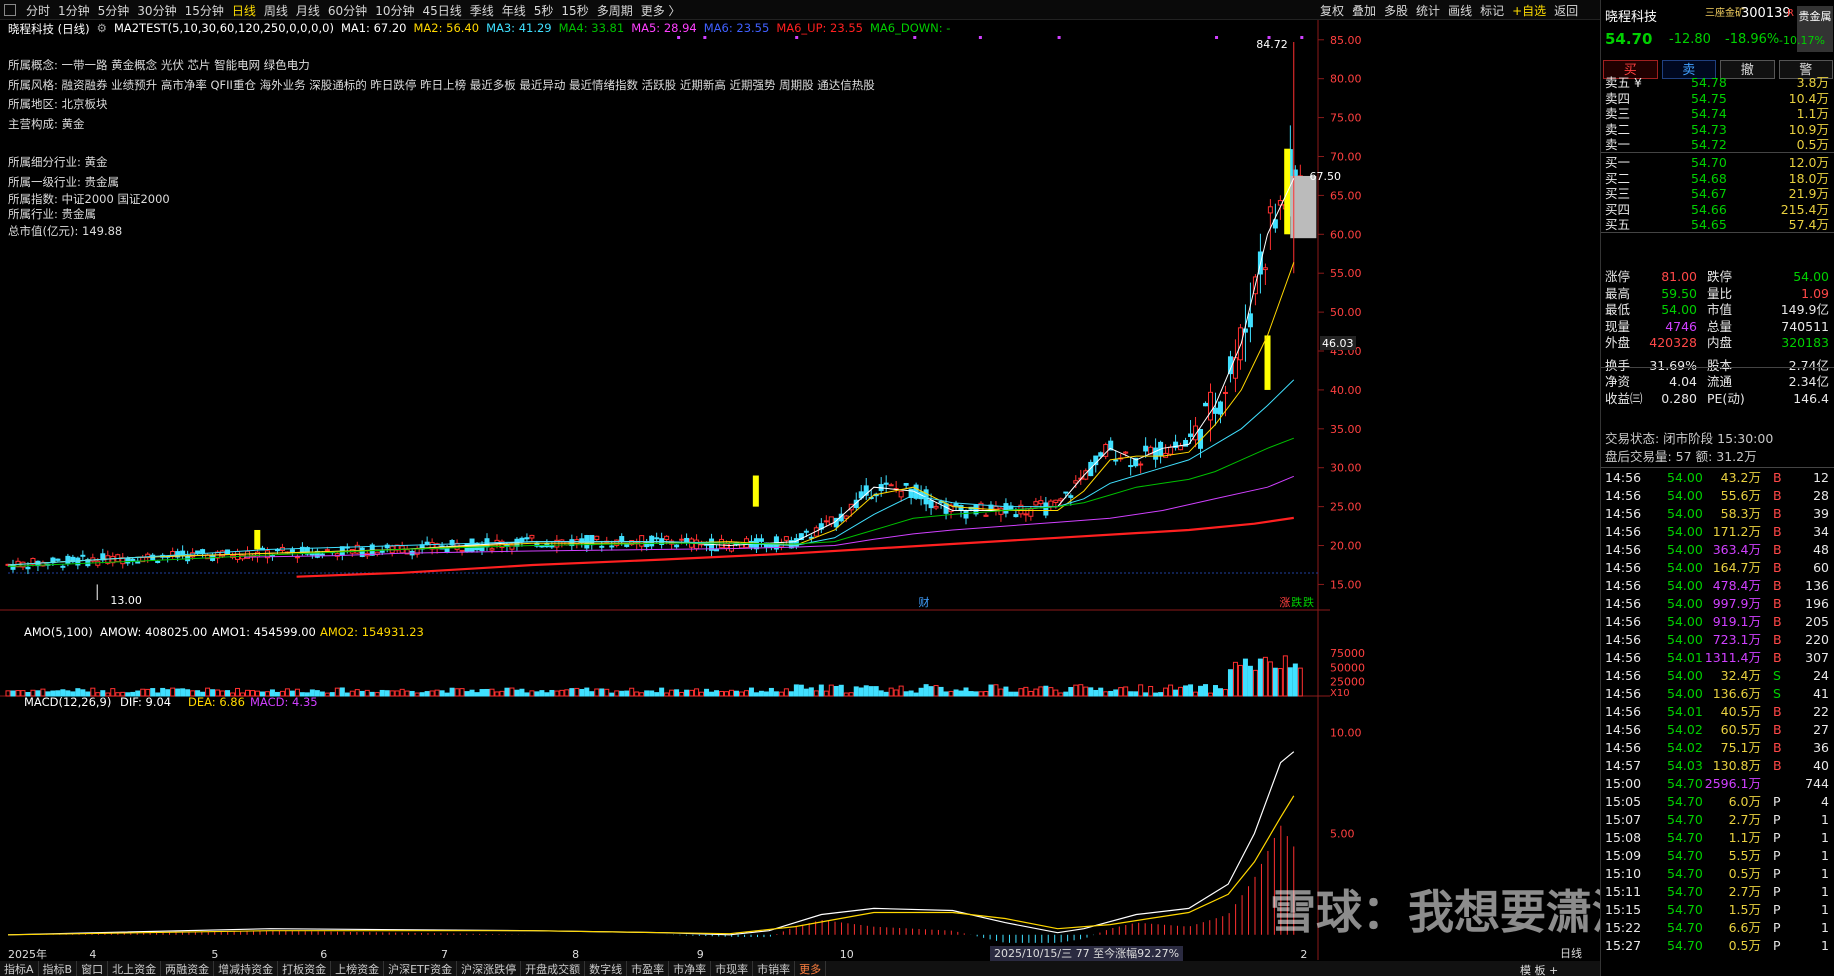 The image size is (1834, 976). I want to click on tick-side: B, so click(1777, 747).